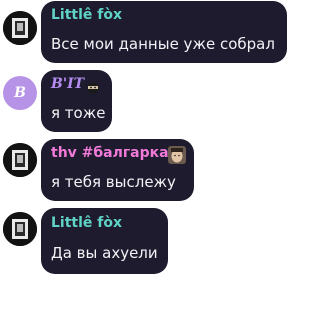 This screenshot has height=320, width=320. Describe the element at coordinates (110, 153) in the screenshot. I see `author-name: thv #балгарка` at that location.